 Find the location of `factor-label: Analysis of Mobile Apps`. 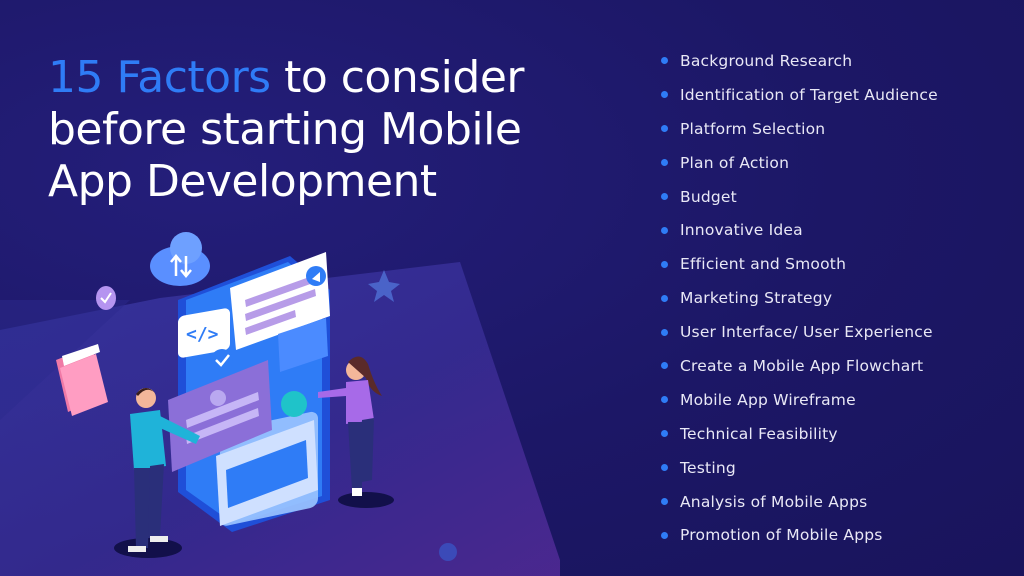

factor-label: Analysis of Mobile Apps is located at coordinates (774, 501).